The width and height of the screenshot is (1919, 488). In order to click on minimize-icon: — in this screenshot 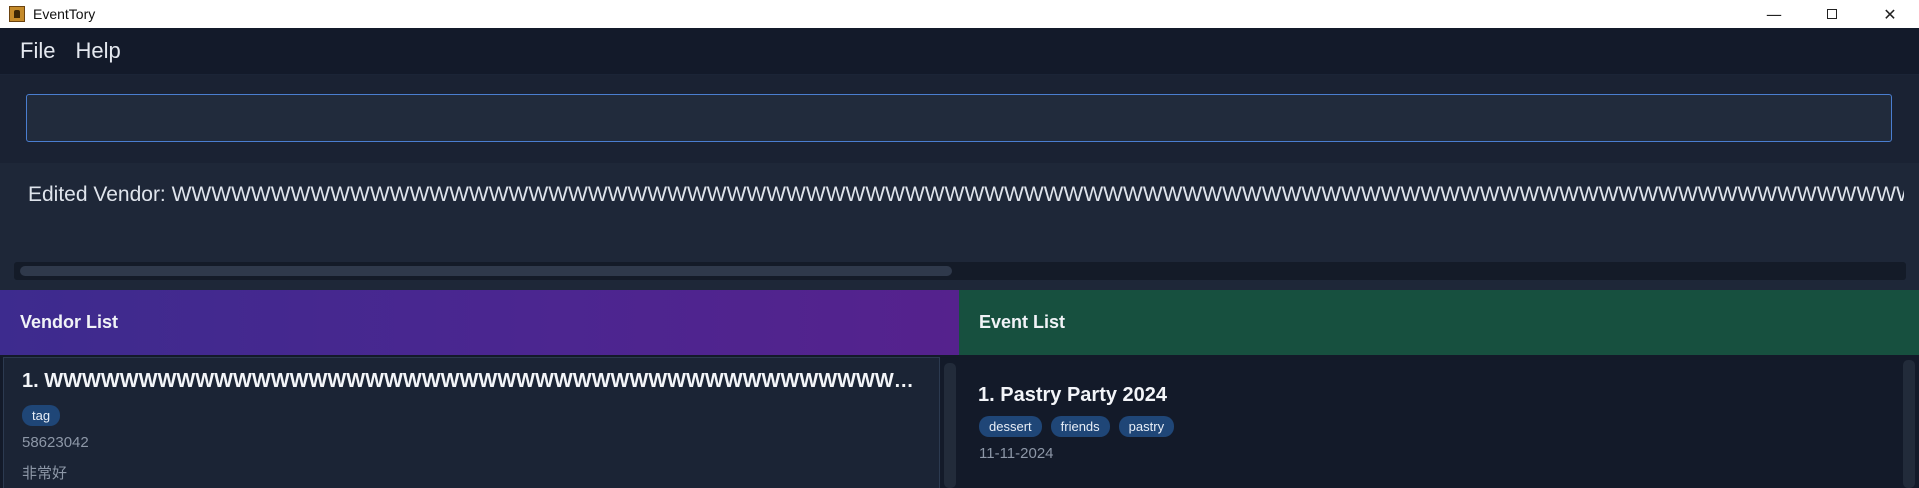, I will do `click(1774, 14)`.